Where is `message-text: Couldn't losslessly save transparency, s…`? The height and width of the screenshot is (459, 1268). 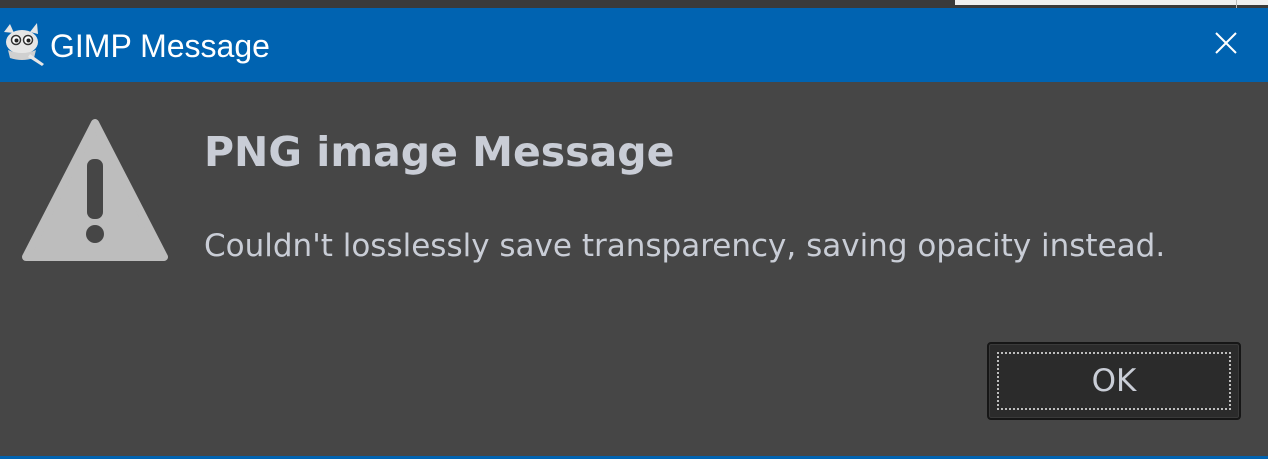
message-text: Couldn't losslessly save transparency, s… is located at coordinates (685, 246).